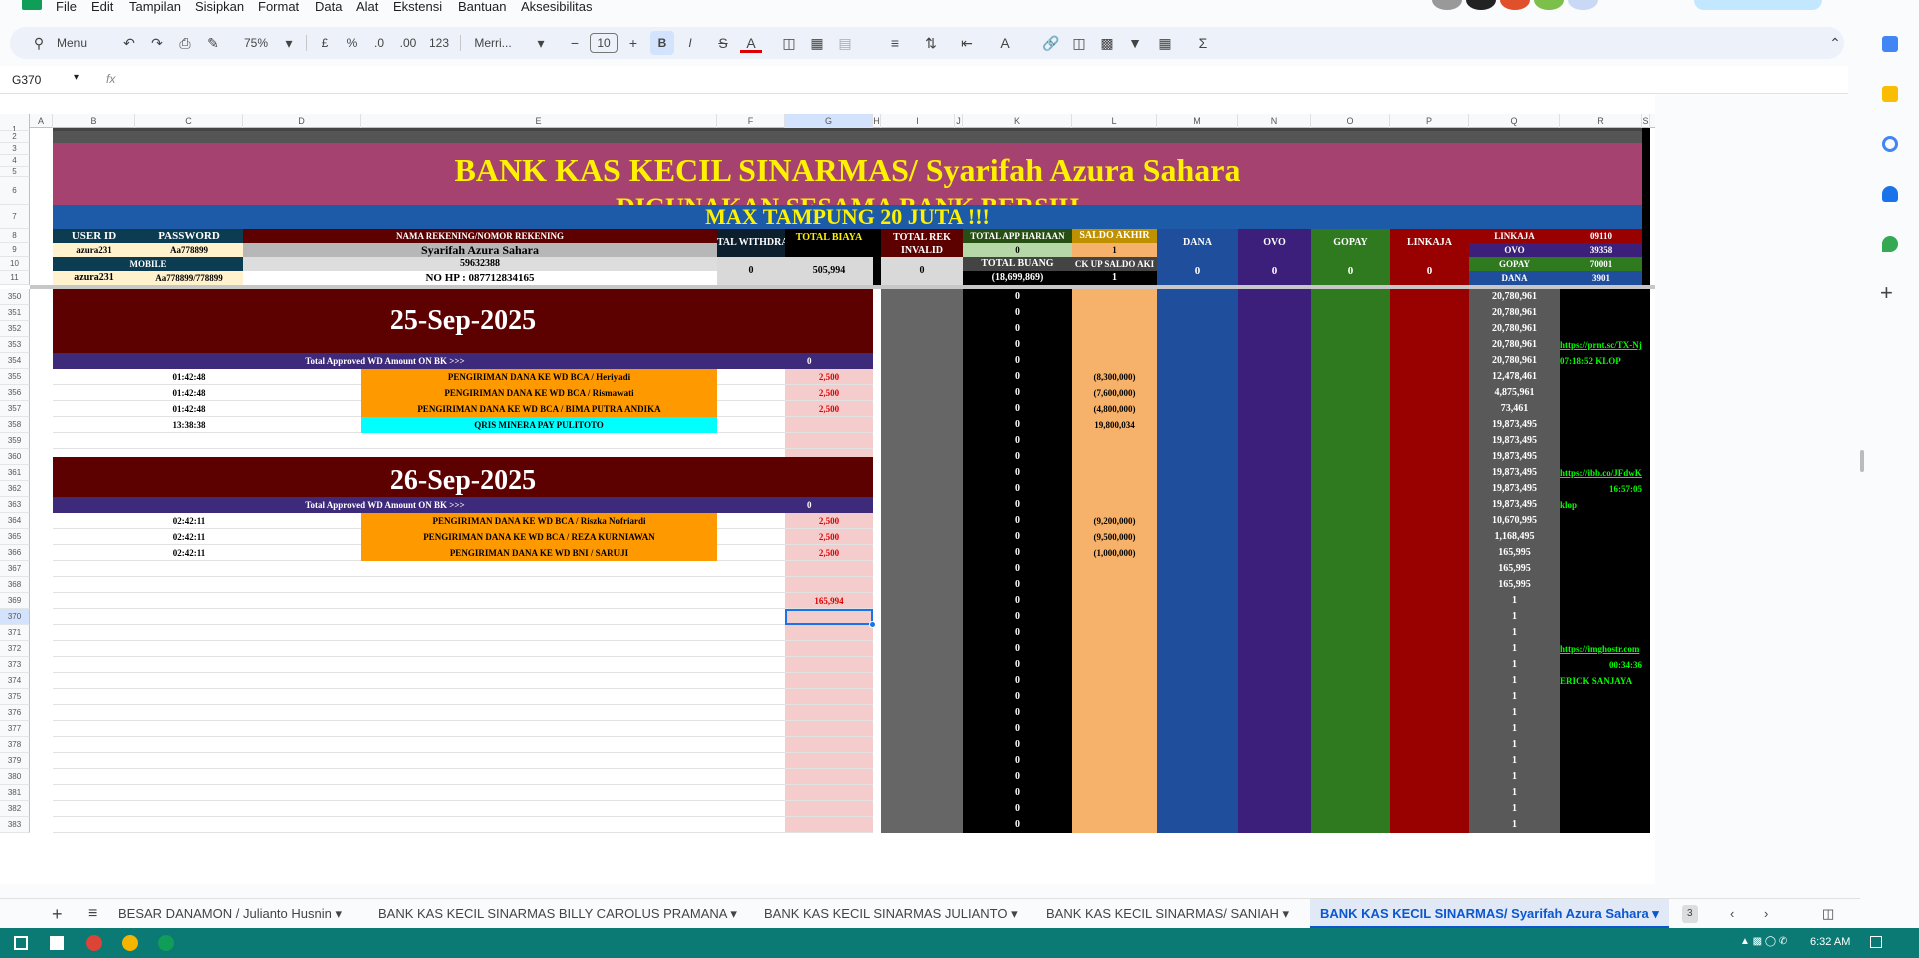 This screenshot has width=1919, height=958. I want to click on contacts-icon, so click(1890, 194).